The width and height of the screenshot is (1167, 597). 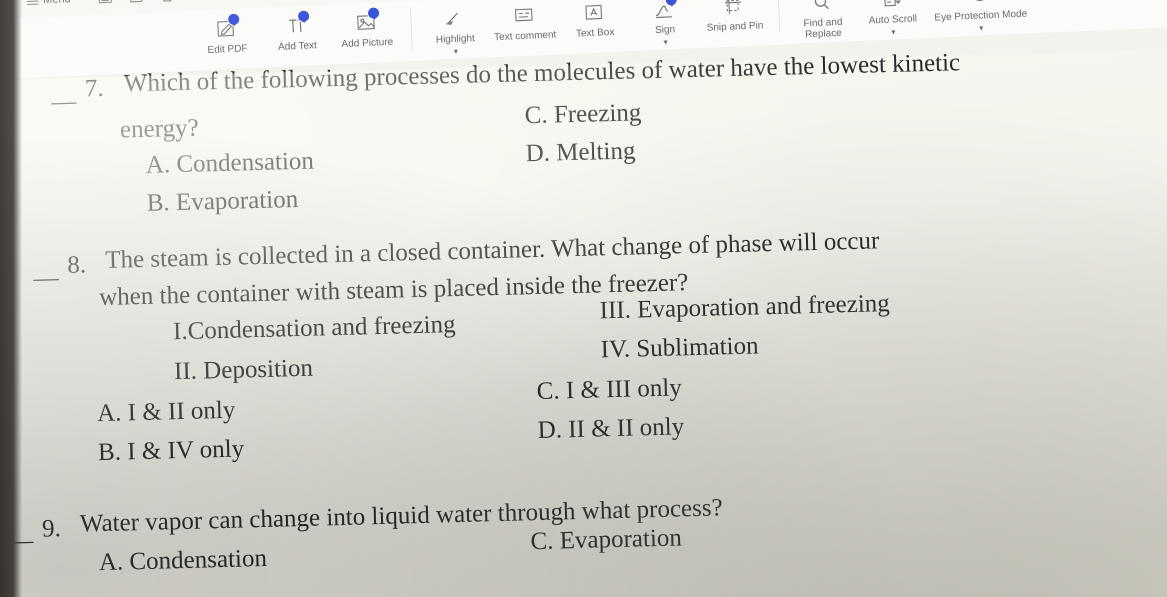 What do you see at coordinates (665, 11) in the screenshot?
I see `sign-icon` at bounding box center [665, 11].